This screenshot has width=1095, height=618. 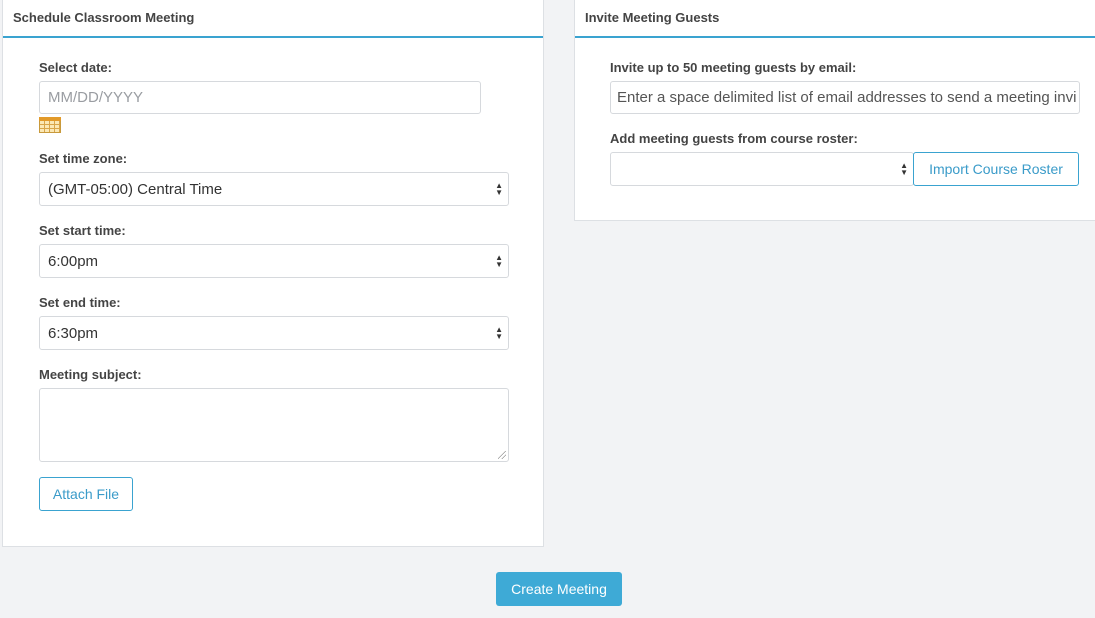 I want to click on start-time-value: 6:00pm, so click(x=73, y=261).